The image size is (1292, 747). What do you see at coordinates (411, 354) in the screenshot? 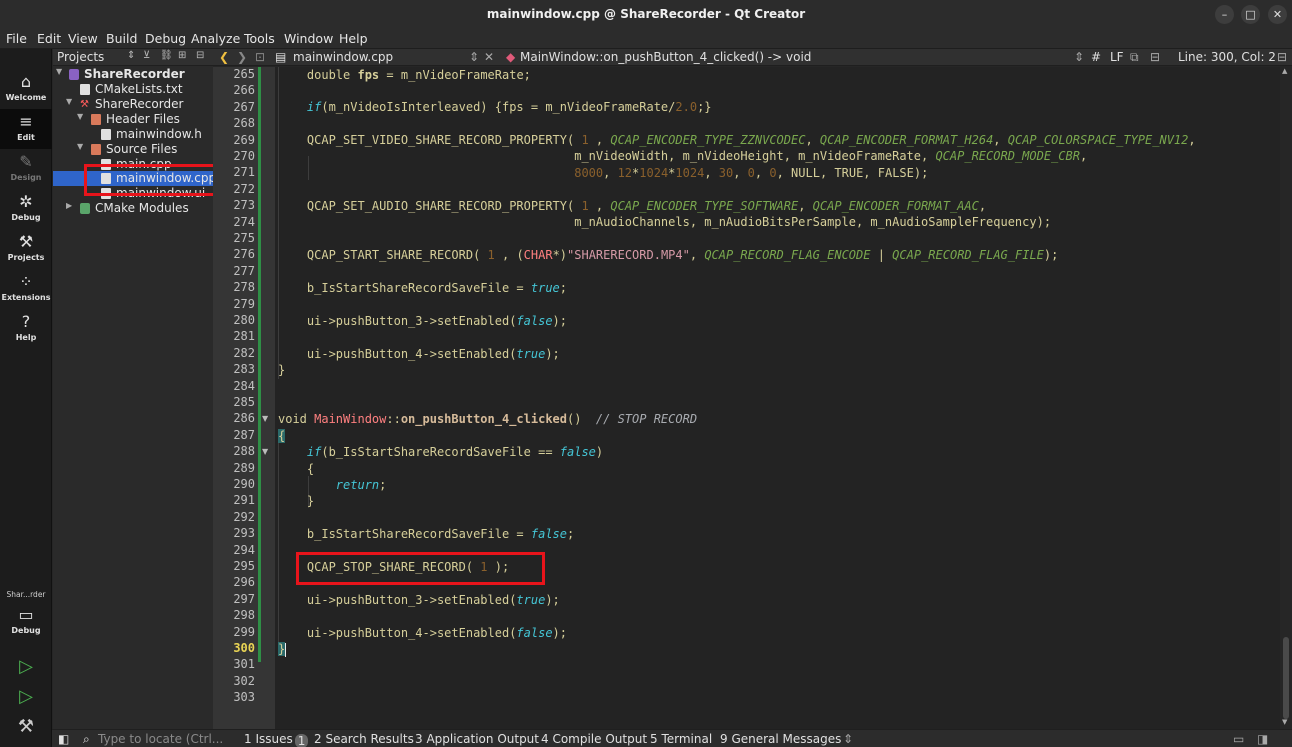
I see `code-token: ui->pushButton_4->setEnabled(` at bounding box center [411, 354].